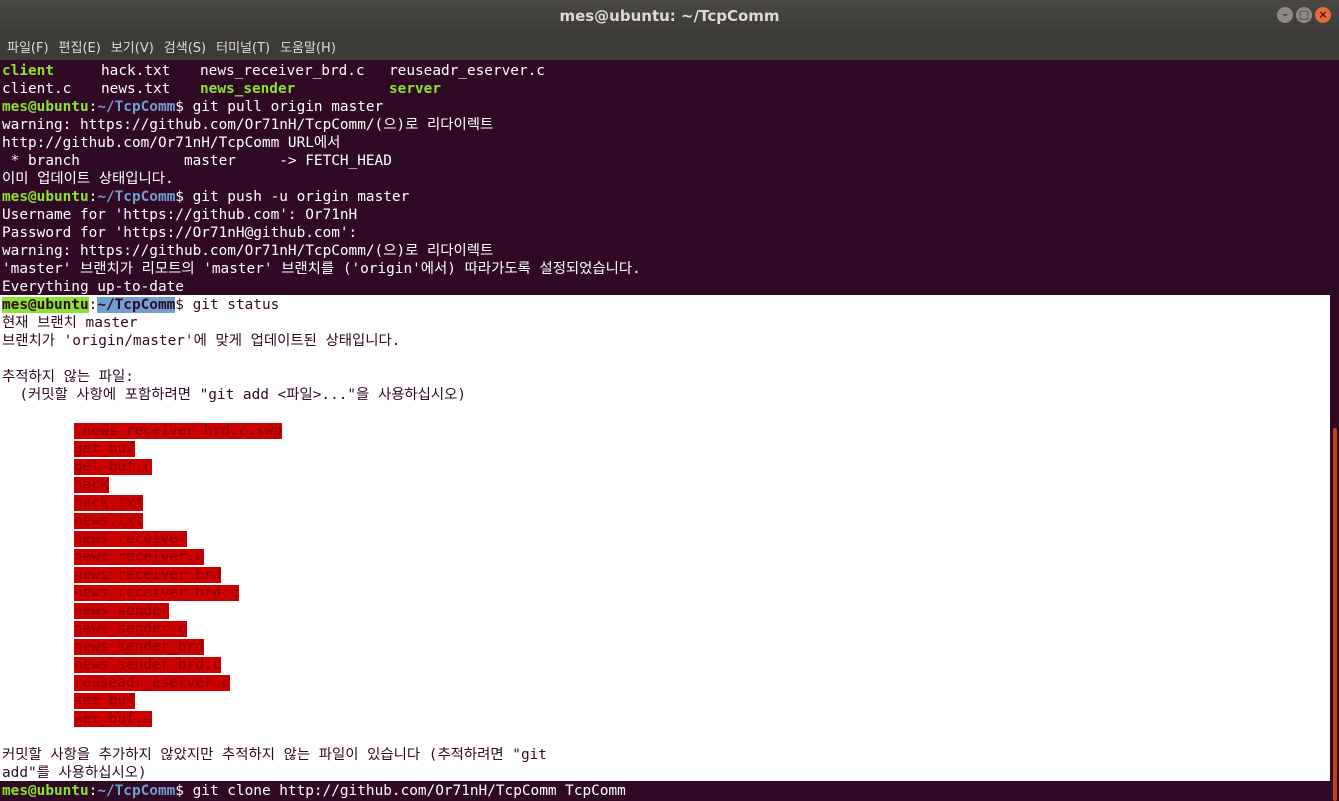  I want to click on output-line: * branch master -> FETCH_HEAD, so click(197, 161).